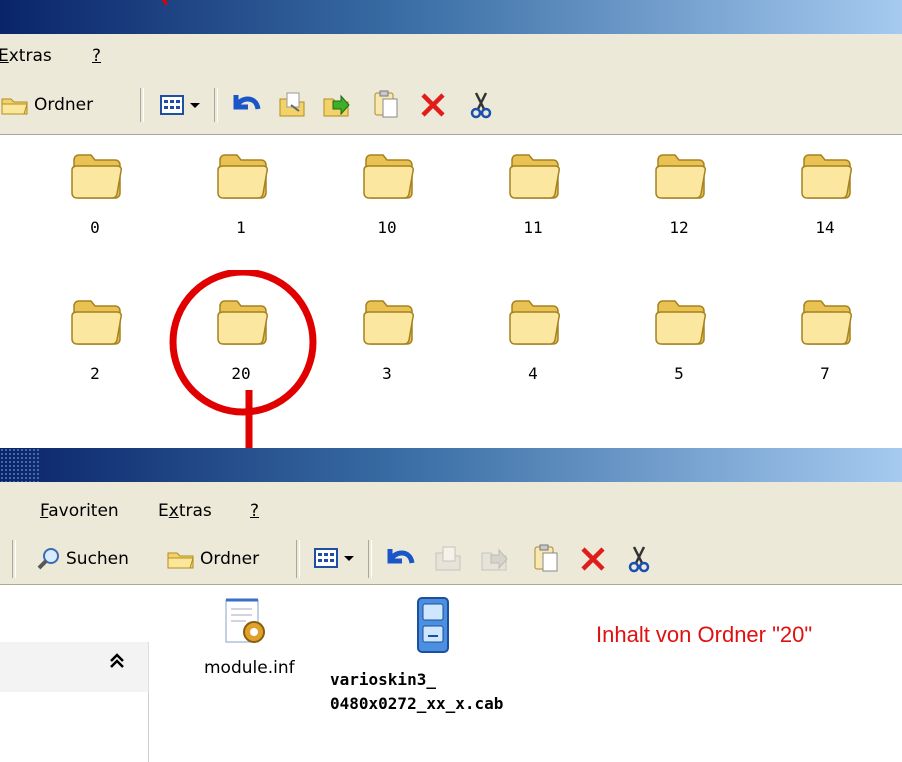 The image size is (902, 762). I want to click on folder-label: 2, so click(95, 373).